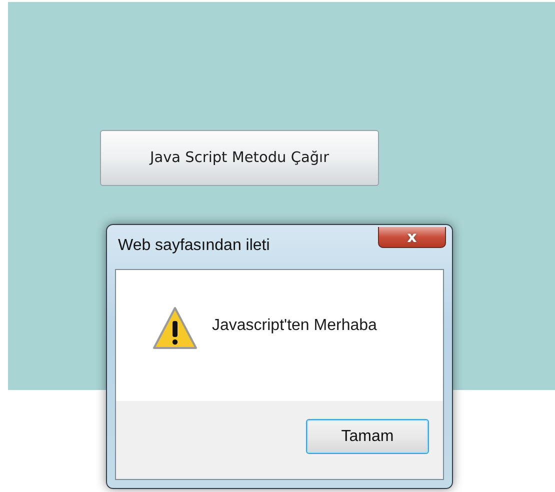  Describe the element at coordinates (175, 328) in the screenshot. I see `warning-icon` at that location.